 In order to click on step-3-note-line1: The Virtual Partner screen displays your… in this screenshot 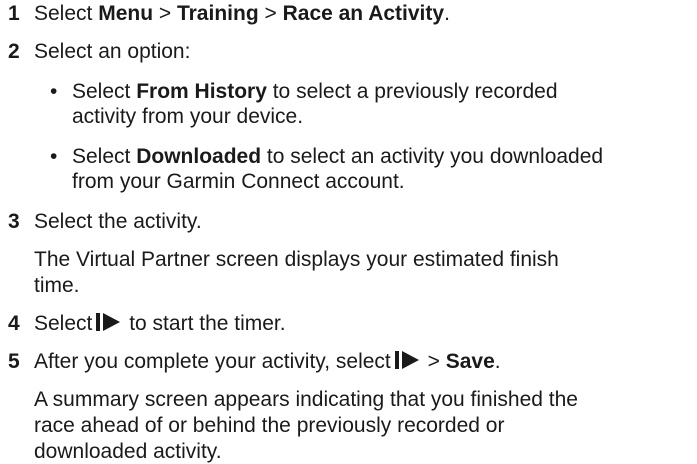, I will do `click(296, 259)`.